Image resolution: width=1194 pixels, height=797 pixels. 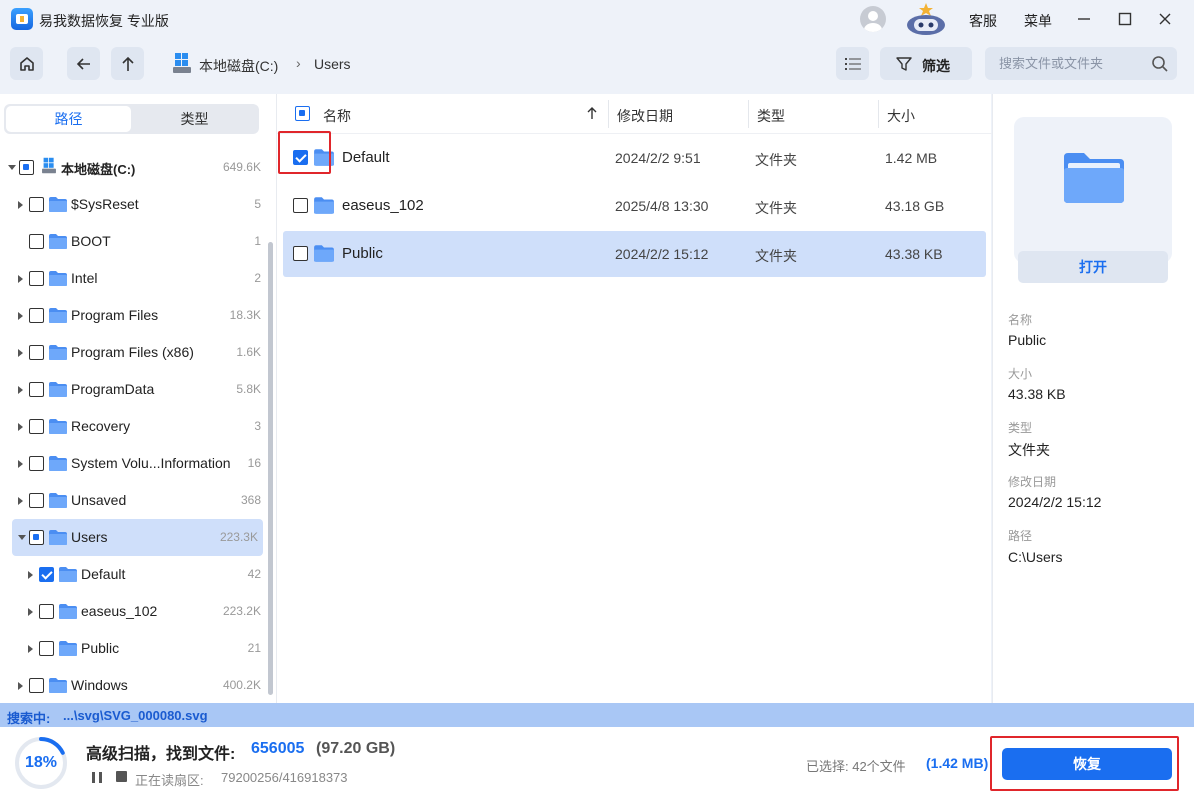 What do you see at coordinates (133, 389) in the screenshot?
I see `tree-item: ProgramData 5.8K` at bounding box center [133, 389].